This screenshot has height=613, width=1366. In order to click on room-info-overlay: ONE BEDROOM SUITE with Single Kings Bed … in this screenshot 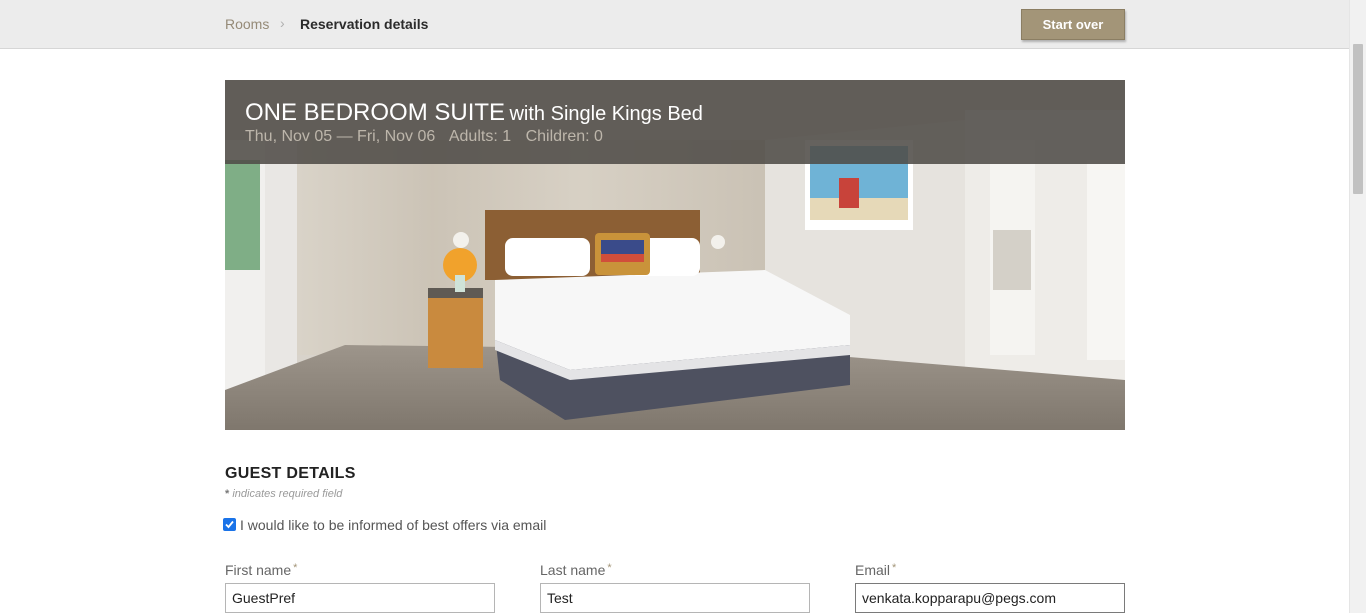, I will do `click(675, 122)`.